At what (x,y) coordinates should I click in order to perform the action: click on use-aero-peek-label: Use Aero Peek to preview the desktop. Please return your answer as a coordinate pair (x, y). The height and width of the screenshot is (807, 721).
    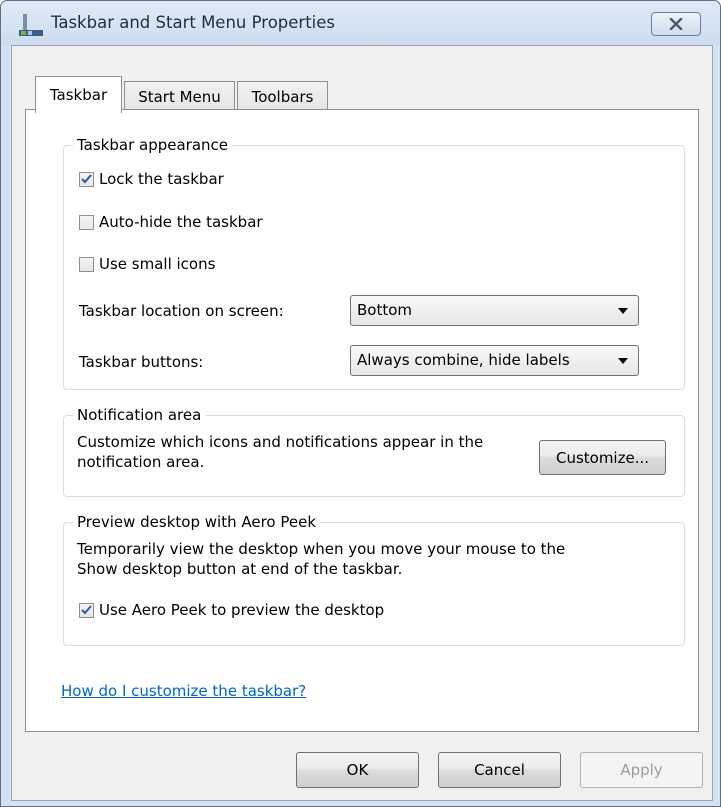
    Looking at the image, I should click on (242, 610).